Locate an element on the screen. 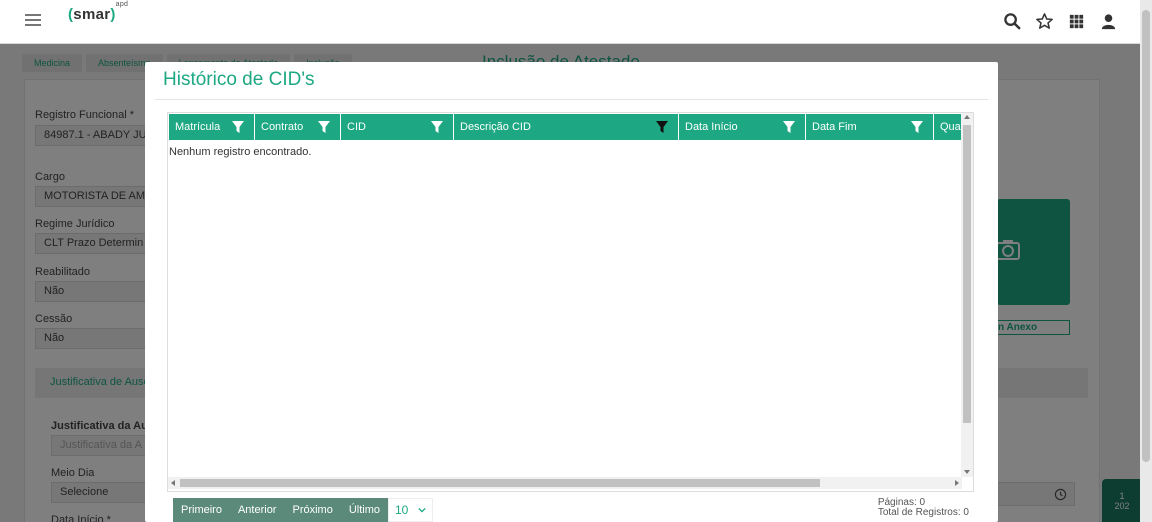  modal-divider is located at coordinates (571, 99).